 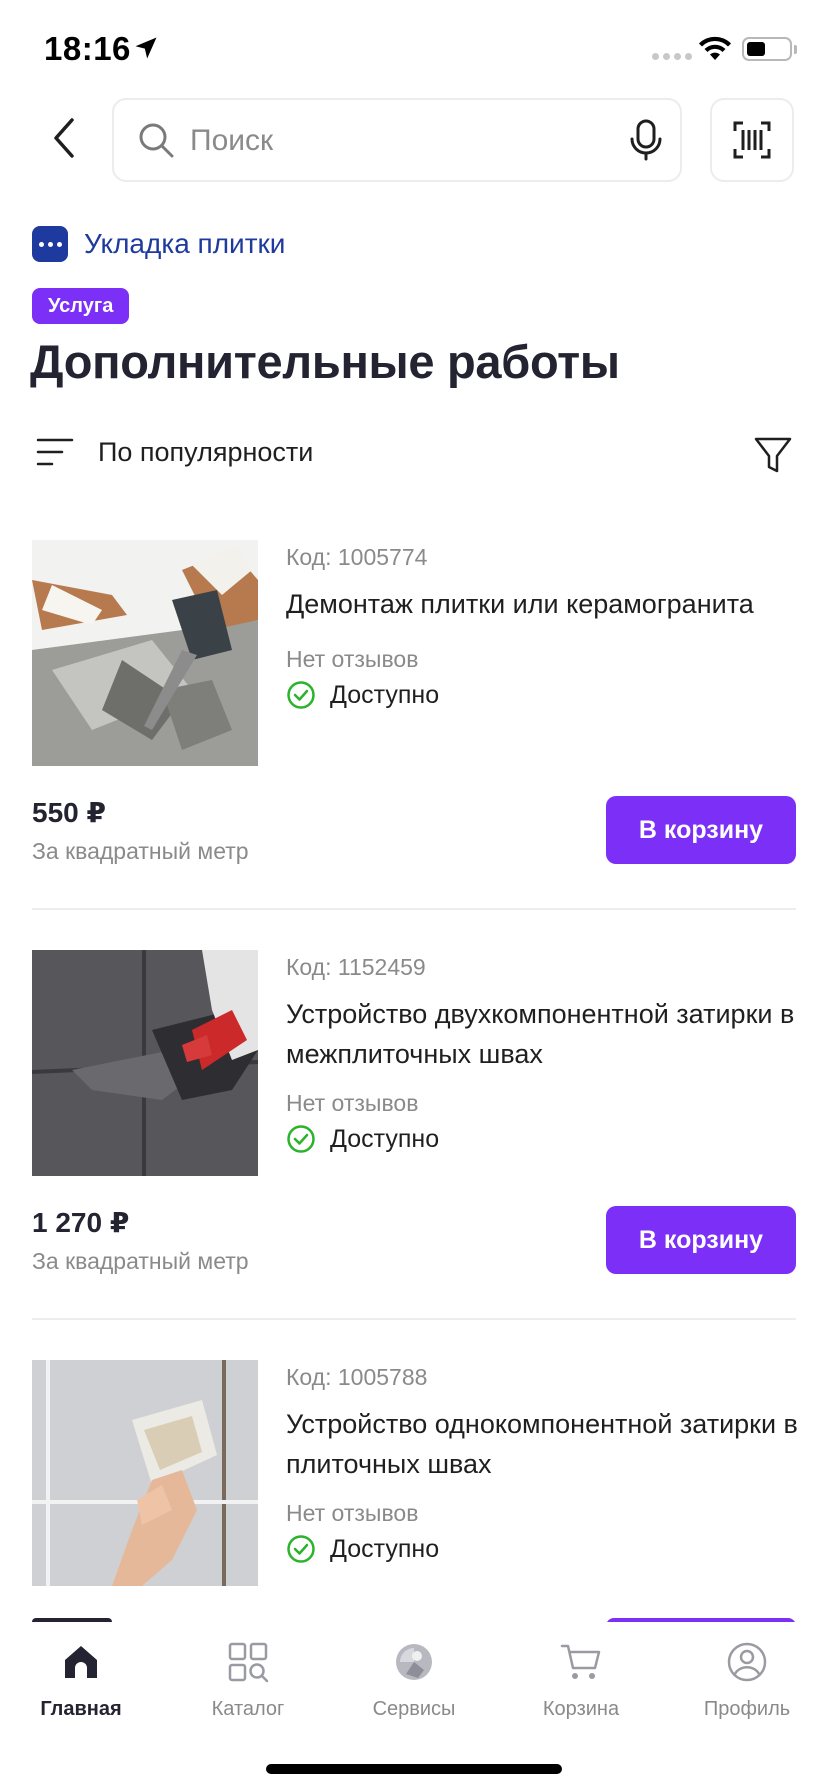 What do you see at coordinates (357, 557) in the screenshot?
I see `product-code: Код: 1005774` at bounding box center [357, 557].